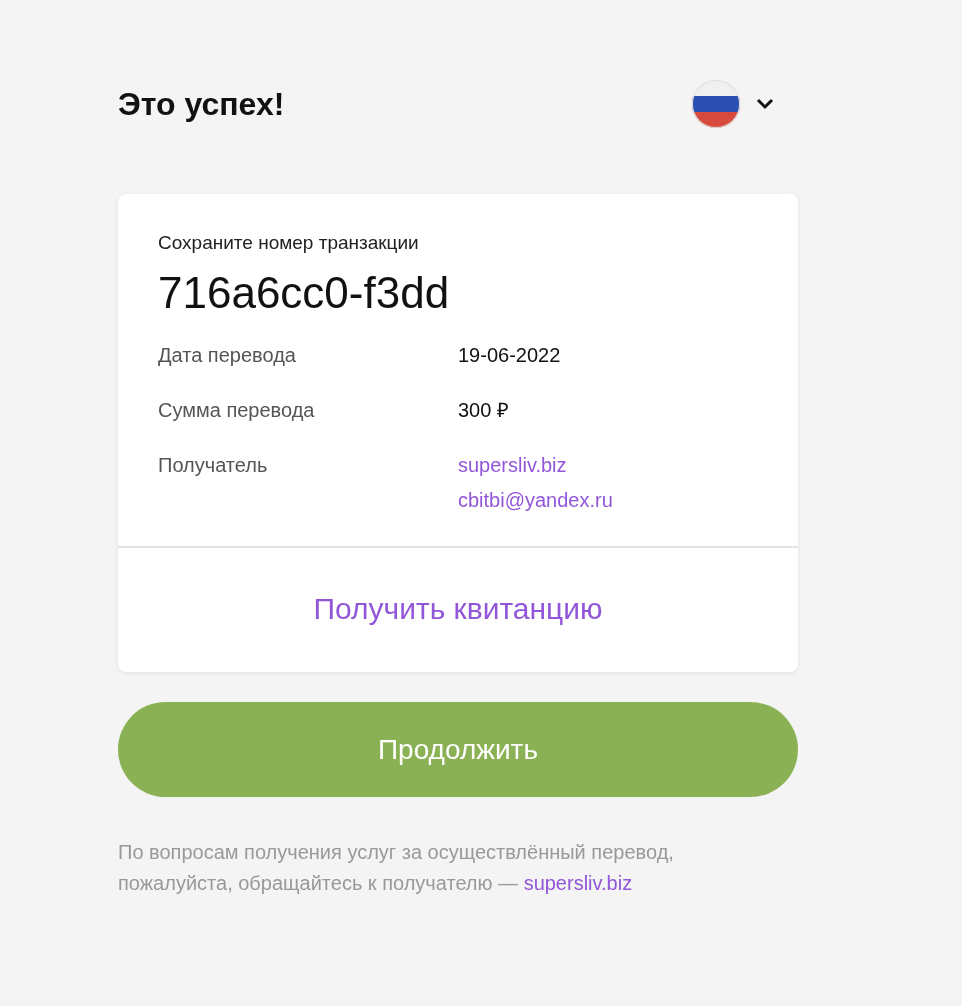 The image size is (962, 1006). What do you see at coordinates (227, 355) in the screenshot?
I see `field-label: Дата перевода` at bounding box center [227, 355].